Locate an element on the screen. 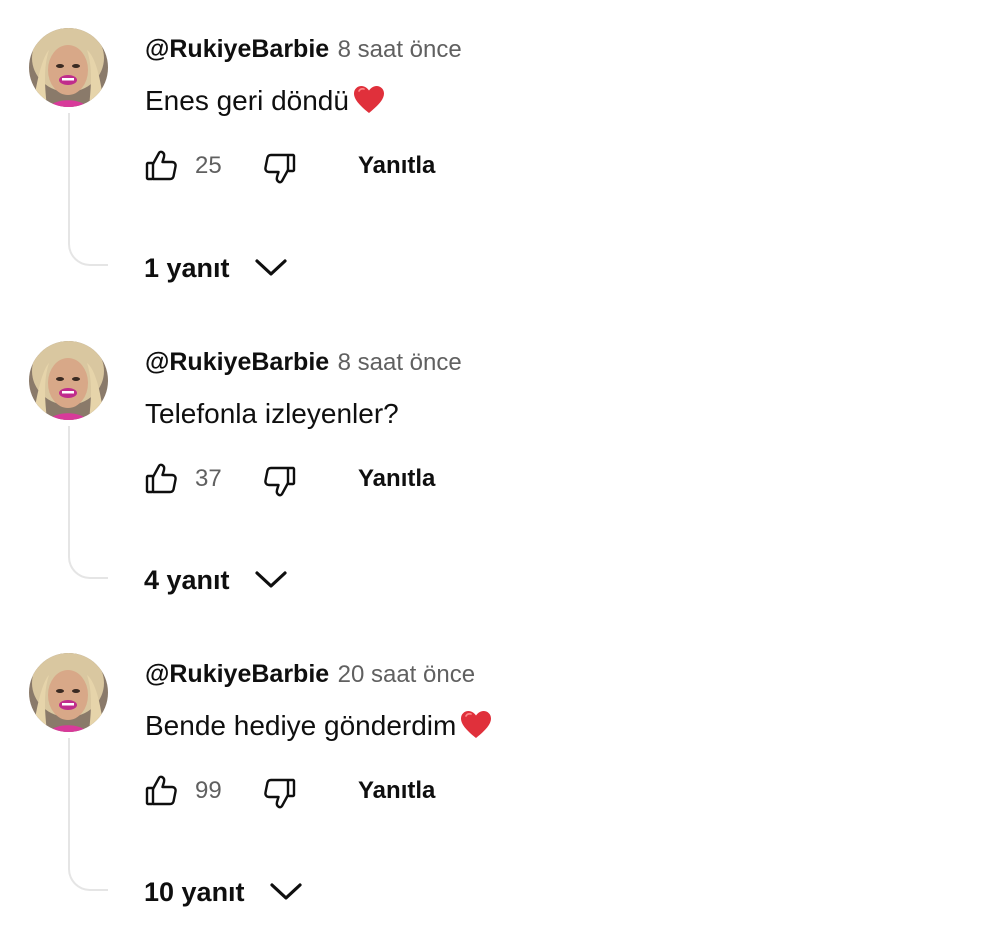 This screenshot has width=988, height=932. comment-header: @RukiyeBarbie 20 saat önce is located at coordinates (310, 674).